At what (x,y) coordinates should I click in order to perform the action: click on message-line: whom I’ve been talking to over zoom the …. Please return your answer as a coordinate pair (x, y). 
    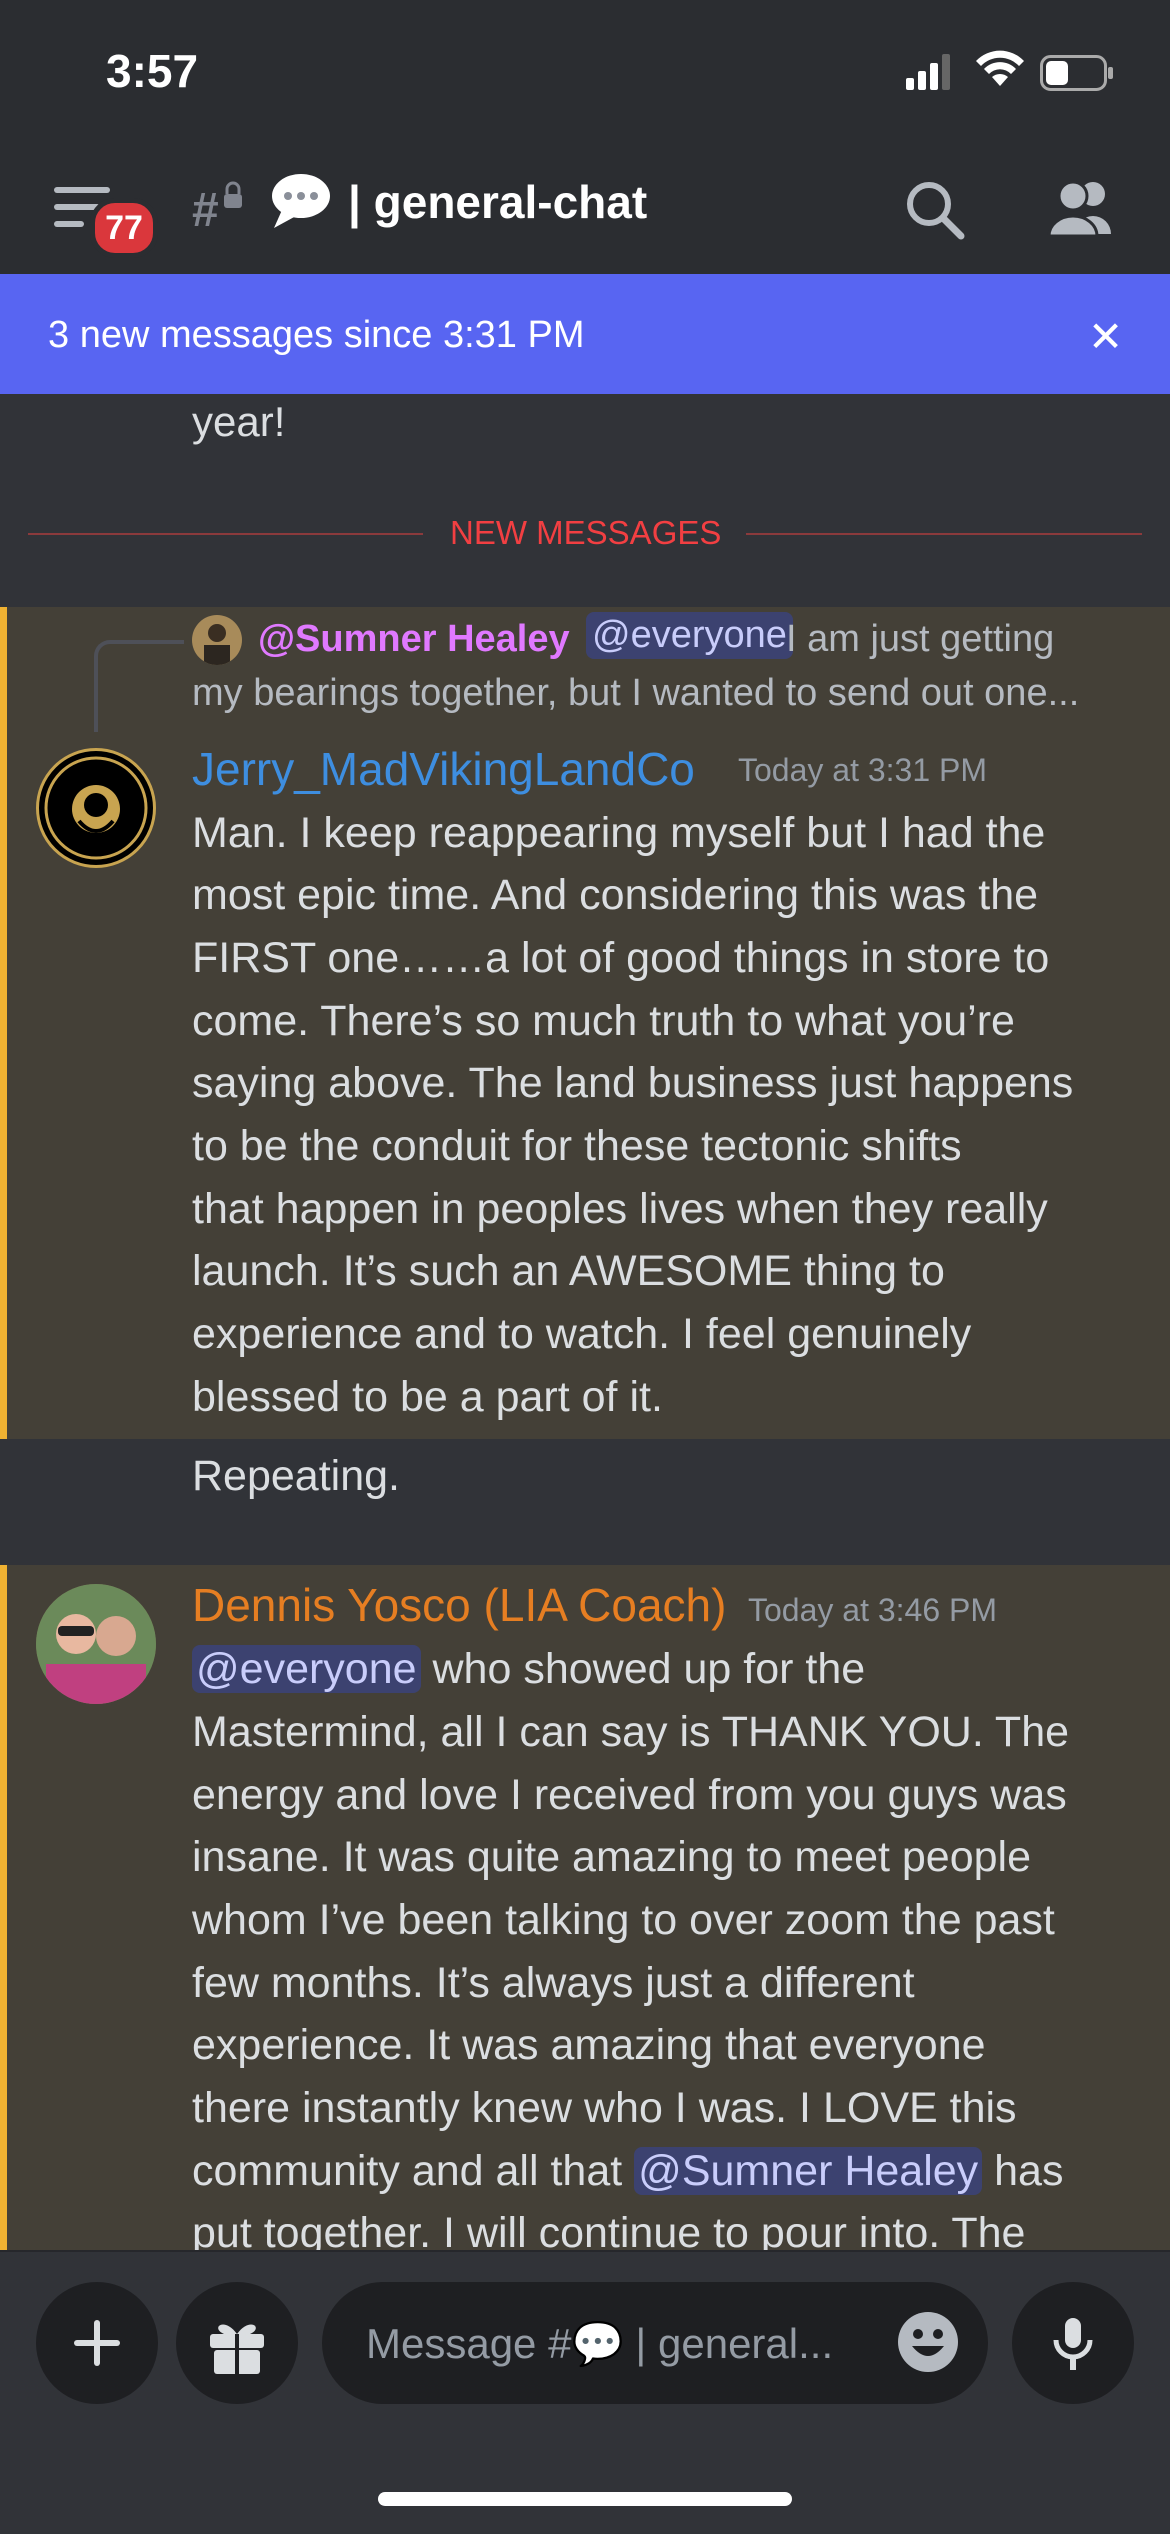
    Looking at the image, I should click on (623, 1920).